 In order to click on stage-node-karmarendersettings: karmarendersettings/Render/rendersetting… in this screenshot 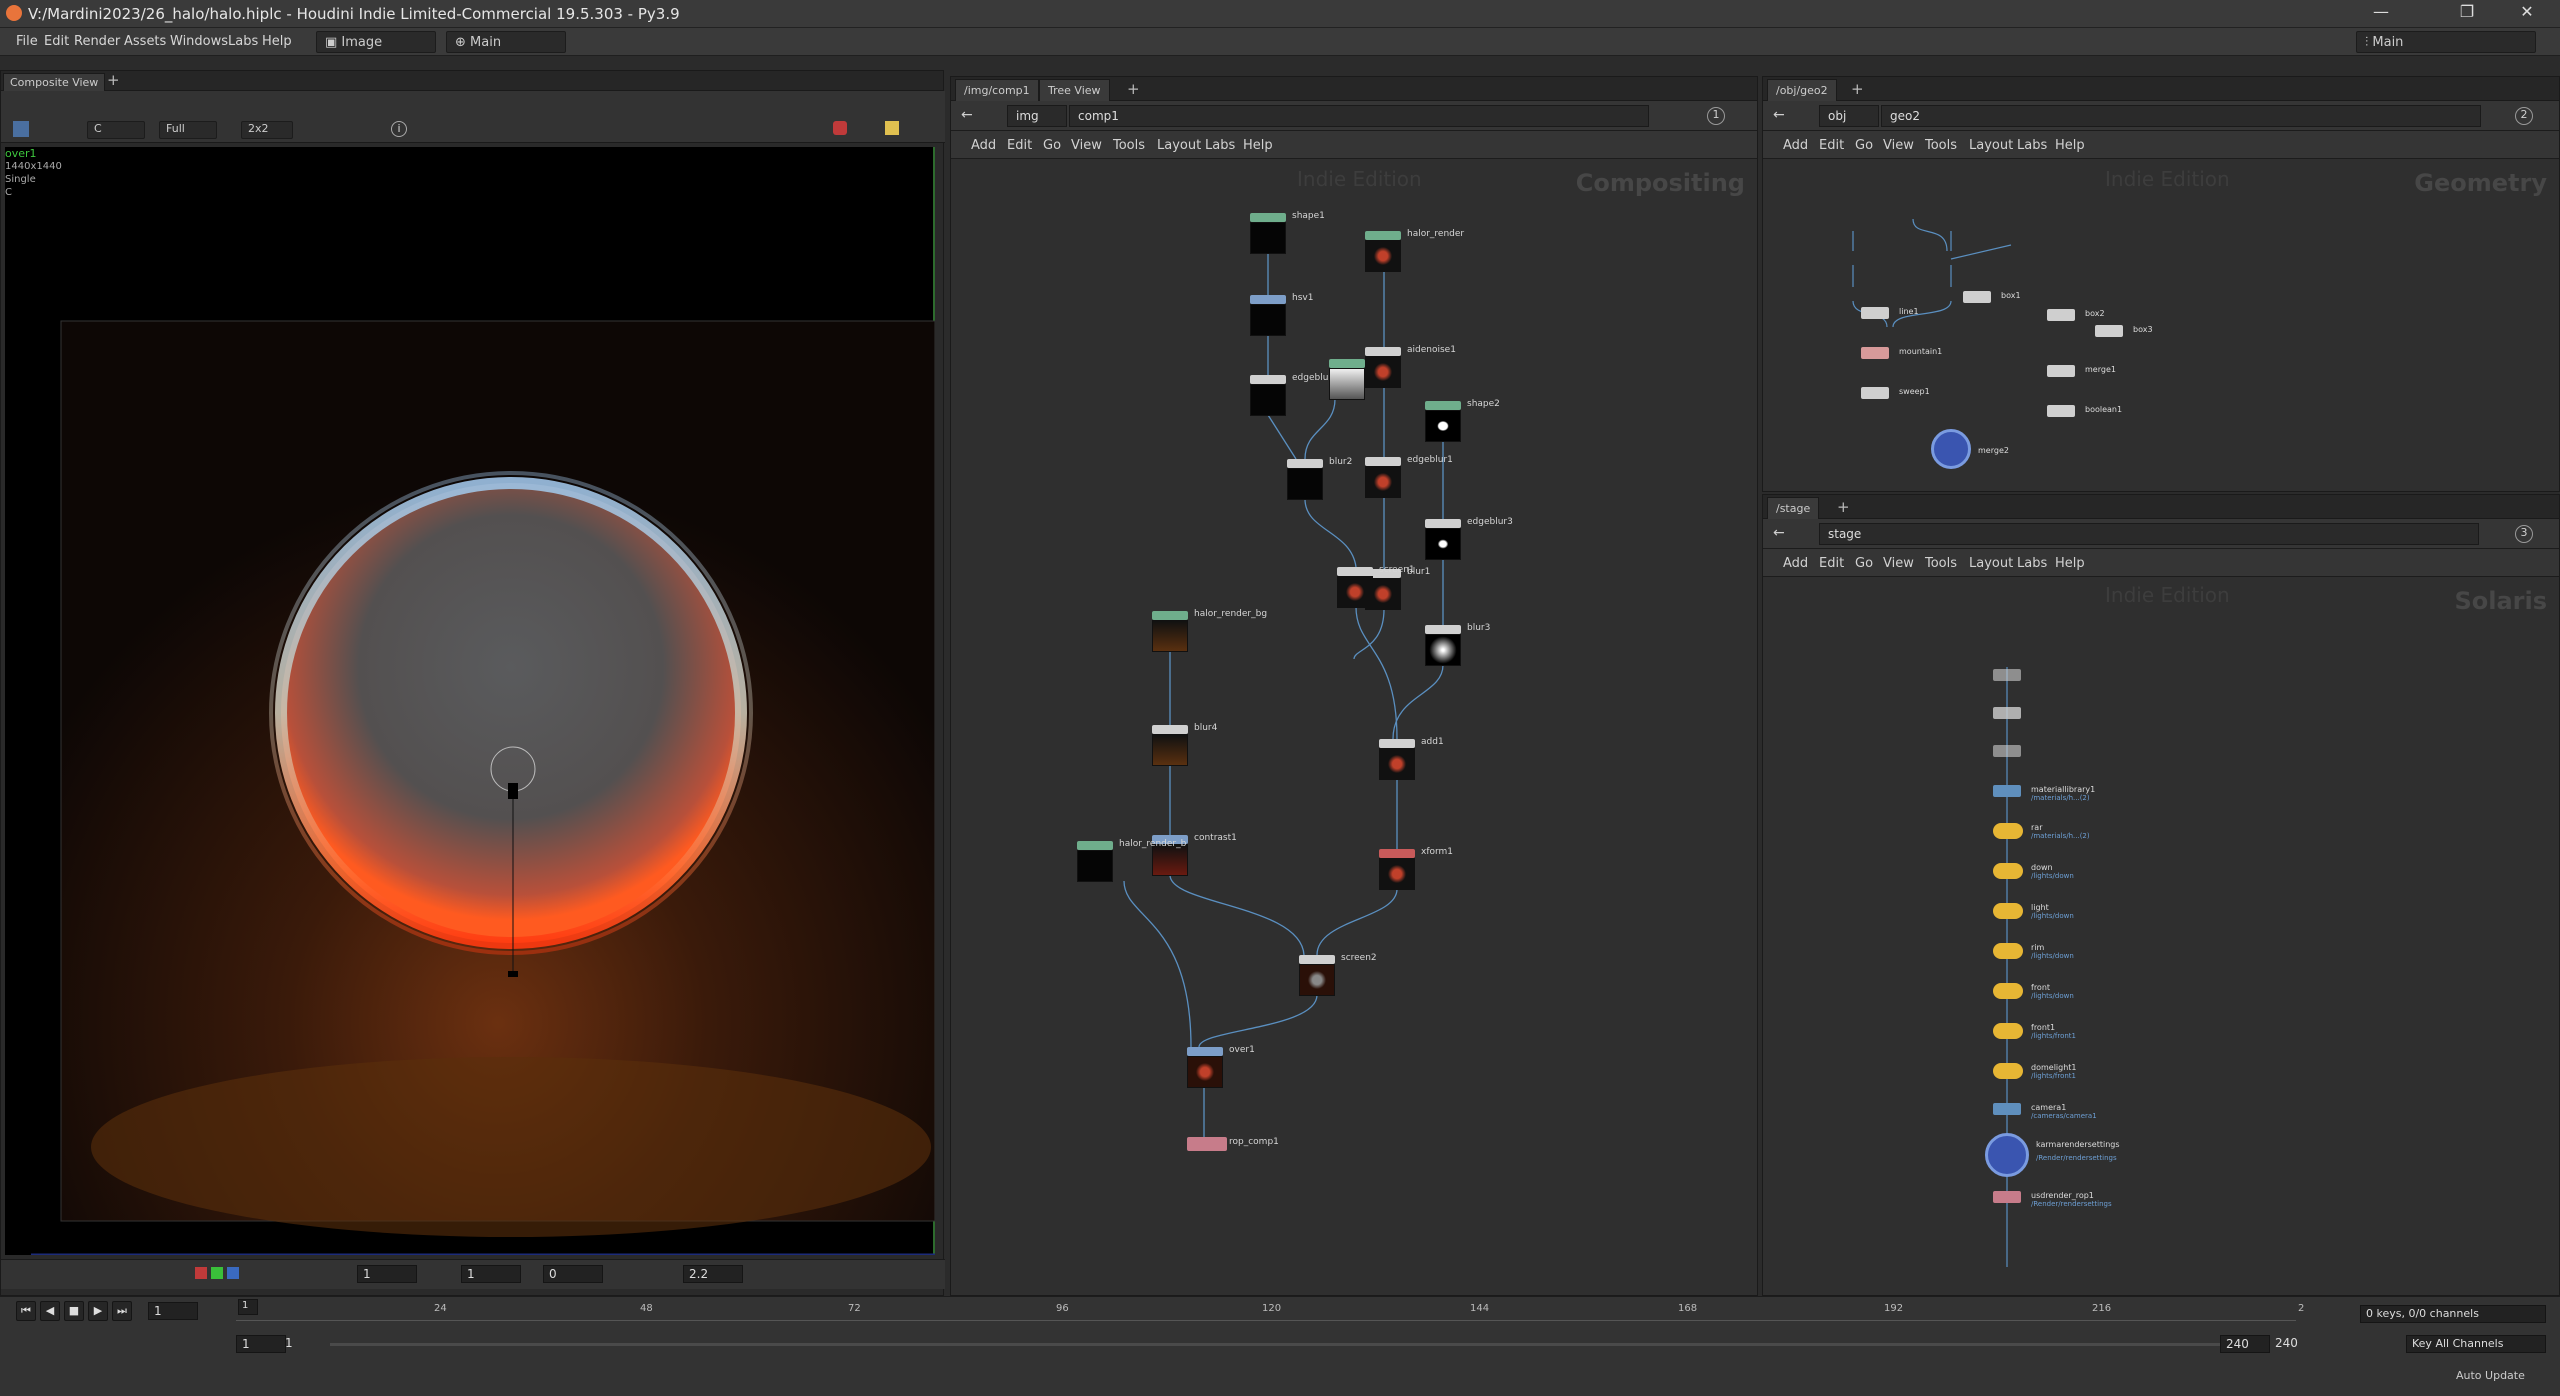, I will do `click(2052, 1155)`.